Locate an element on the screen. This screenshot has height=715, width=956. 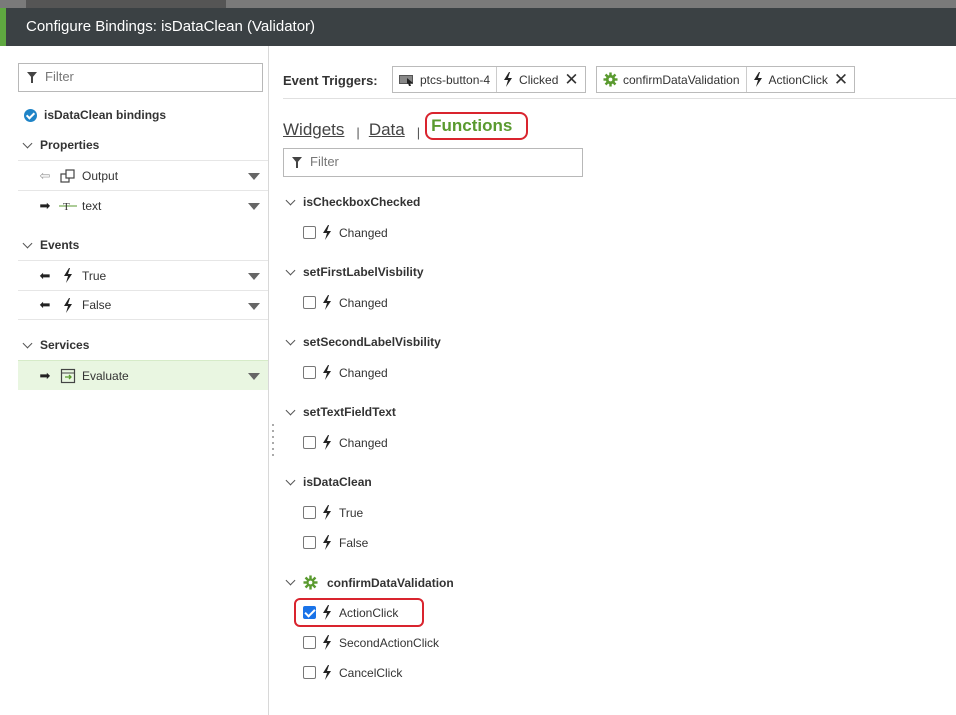
section-events: Events is located at coordinates (50, 245).